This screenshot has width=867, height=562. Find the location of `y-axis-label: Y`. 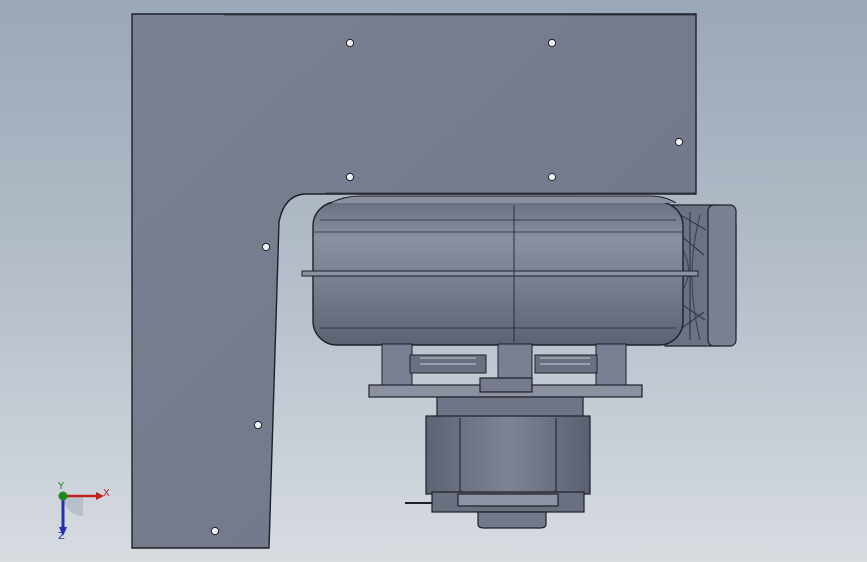

y-axis-label: Y is located at coordinates (61, 486).